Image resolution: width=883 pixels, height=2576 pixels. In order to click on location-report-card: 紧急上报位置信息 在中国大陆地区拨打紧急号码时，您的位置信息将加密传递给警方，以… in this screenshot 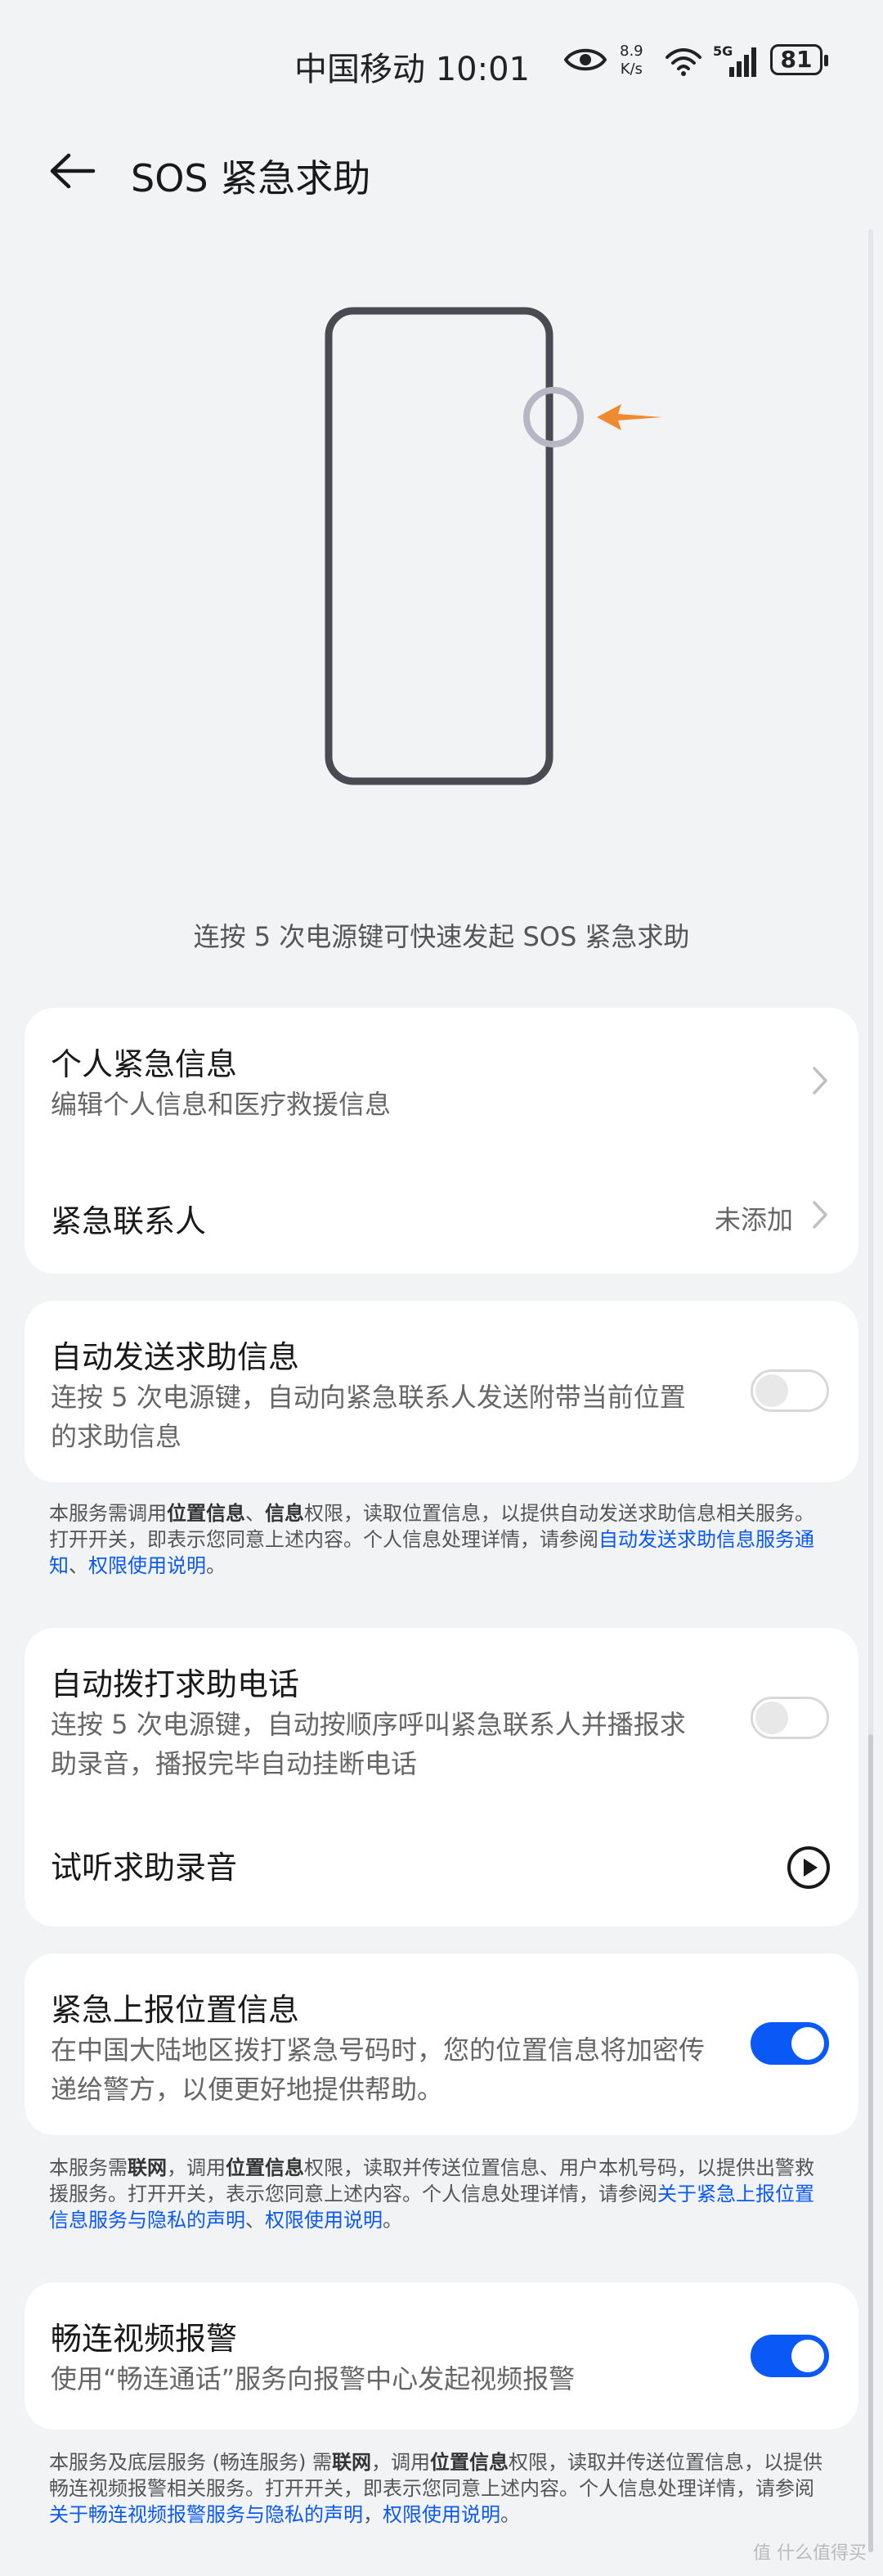, I will do `click(441, 2044)`.